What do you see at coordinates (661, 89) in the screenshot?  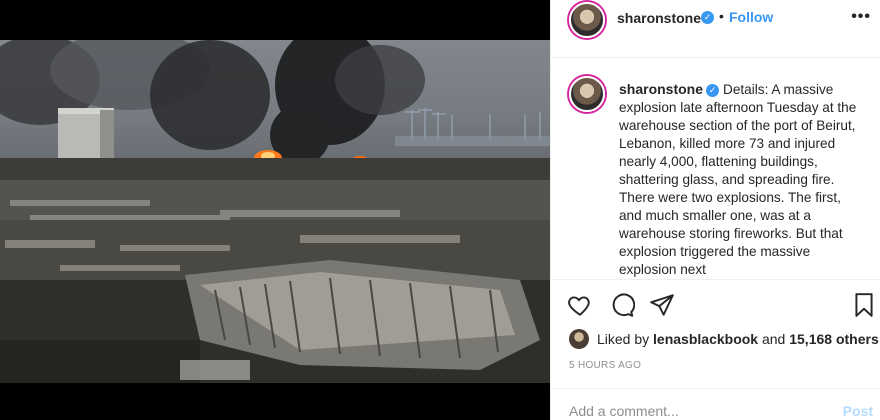 I see `caption-username: sharonstone` at bounding box center [661, 89].